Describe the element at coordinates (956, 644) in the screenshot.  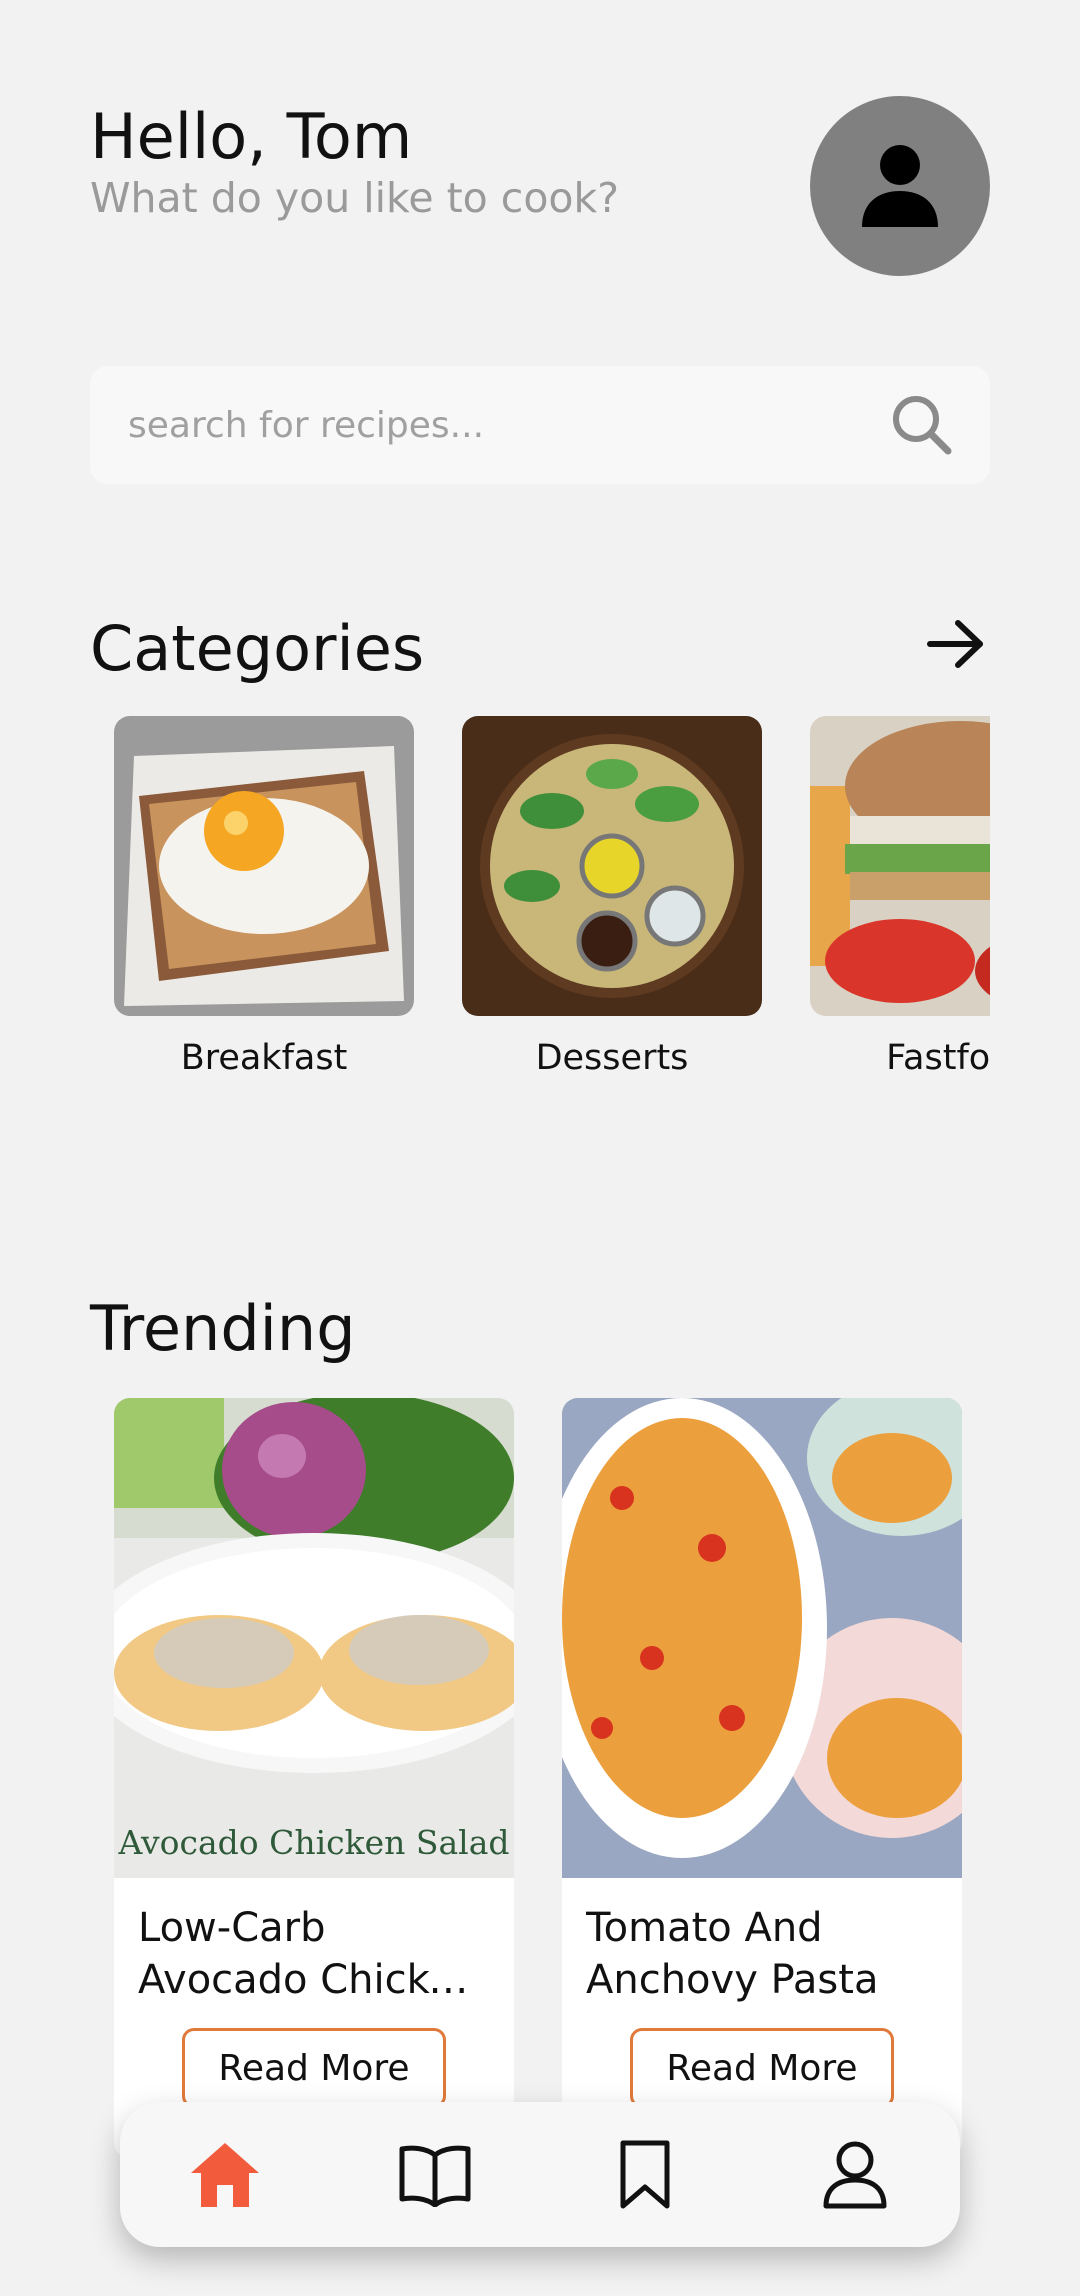
I see `arrow-right-icon` at that location.